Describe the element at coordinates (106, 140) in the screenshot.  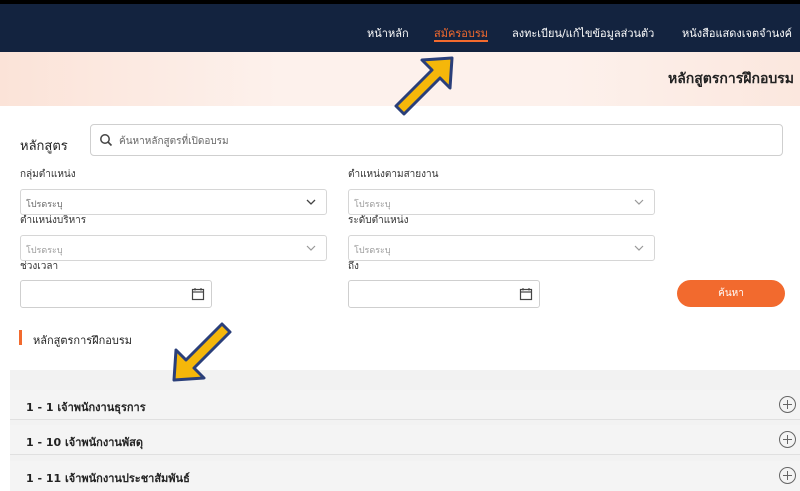
I see `search-icon` at that location.